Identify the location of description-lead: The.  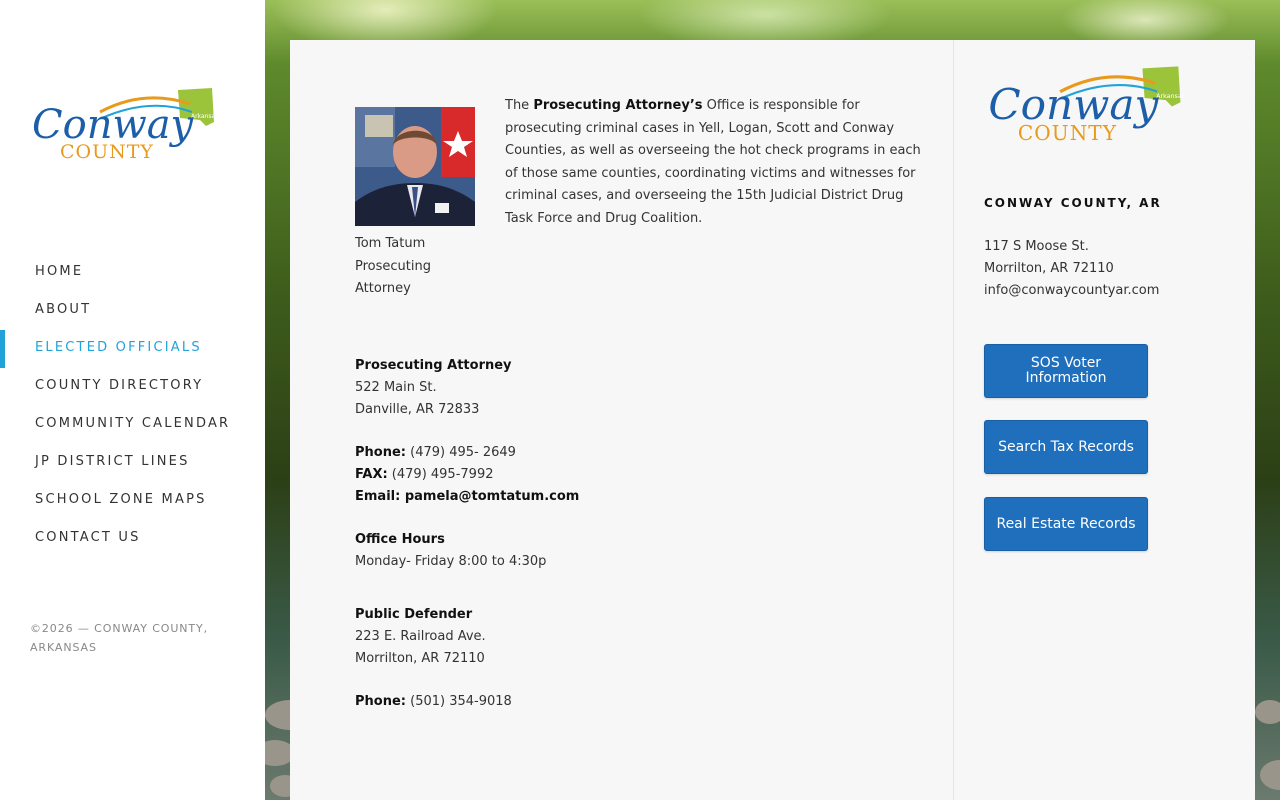
(519, 105).